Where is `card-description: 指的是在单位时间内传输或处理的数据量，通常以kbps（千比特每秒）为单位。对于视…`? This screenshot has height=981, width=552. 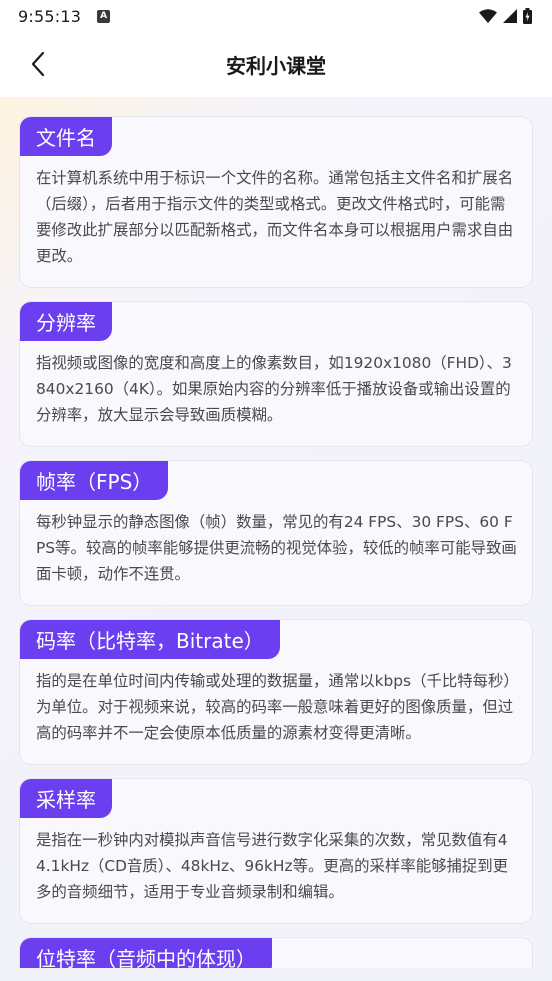
card-description: 指的是在单位时间内传输或处理的数据量，通常以kbps（千比特每秒）为单位。对于视… is located at coordinates (275, 707).